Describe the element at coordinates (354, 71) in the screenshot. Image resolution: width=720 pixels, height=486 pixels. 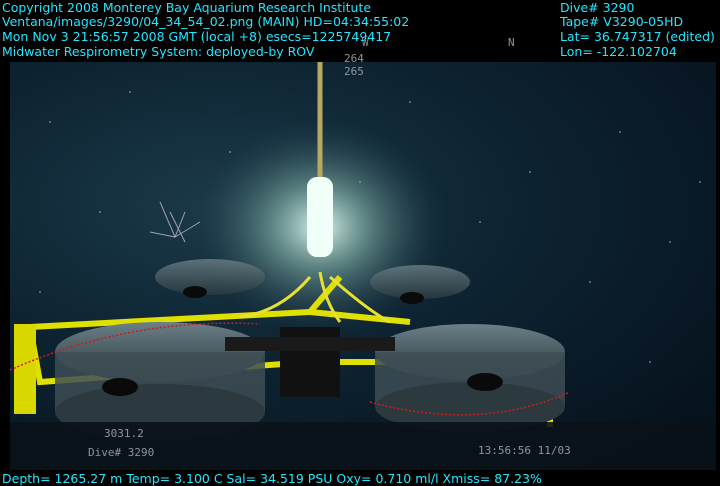
I see `heading-readout-2: 265` at that location.